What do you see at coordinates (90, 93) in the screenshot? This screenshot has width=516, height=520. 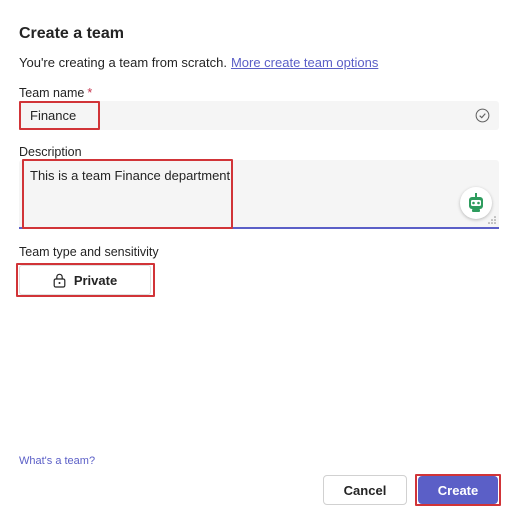 I see `required-marker: *` at bounding box center [90, 93].